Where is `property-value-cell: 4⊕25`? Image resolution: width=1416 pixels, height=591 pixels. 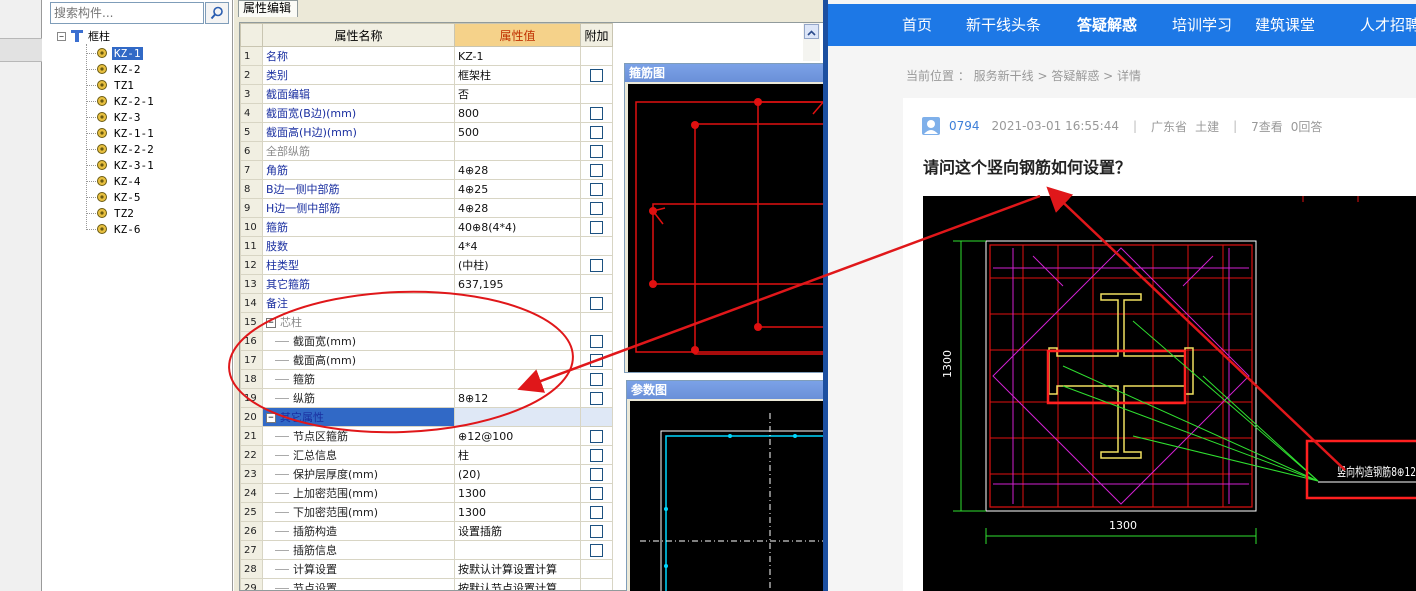
property-value-cell: 4⊕25 is located at coordinates (517, 189).